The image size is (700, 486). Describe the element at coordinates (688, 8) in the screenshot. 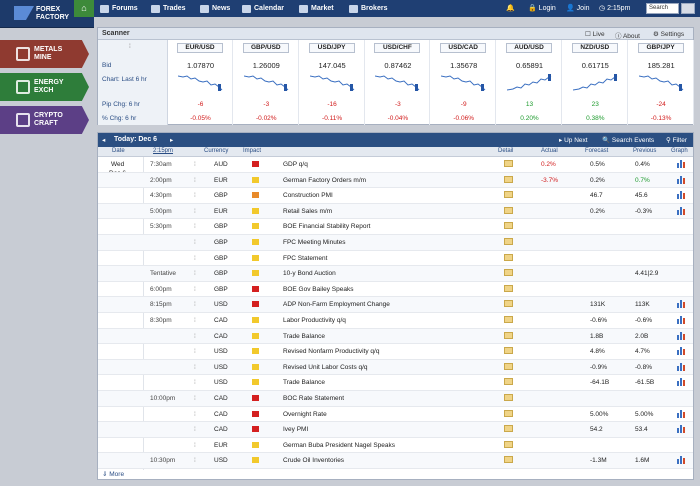

I see `search-button` at that location.